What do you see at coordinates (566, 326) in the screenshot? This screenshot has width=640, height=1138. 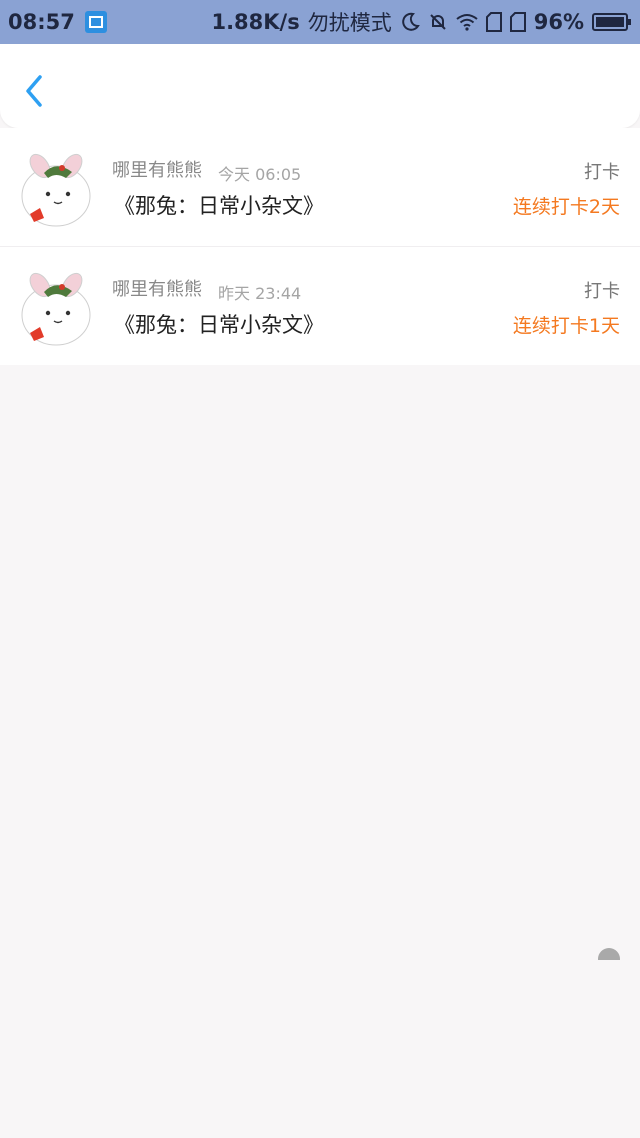 I see `streak-label: 连续打卡1天` at bounding box center [566, 326].